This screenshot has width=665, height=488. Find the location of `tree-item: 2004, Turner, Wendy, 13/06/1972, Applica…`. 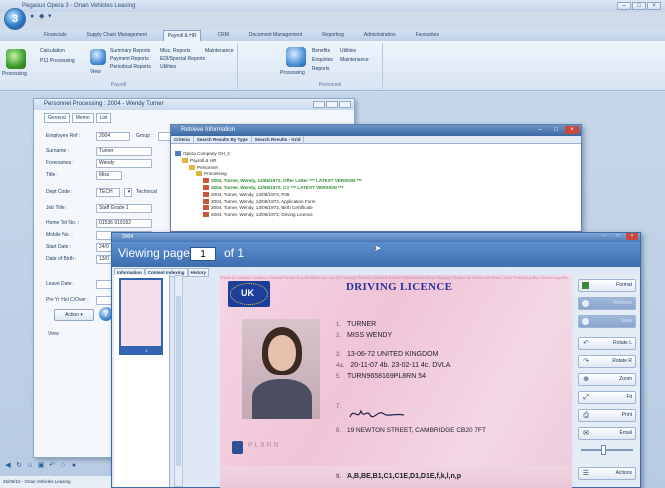

tree-item: 2004, Turner, Wendy, 13/06/1972, Applica… is located at coordinates (259, 201).